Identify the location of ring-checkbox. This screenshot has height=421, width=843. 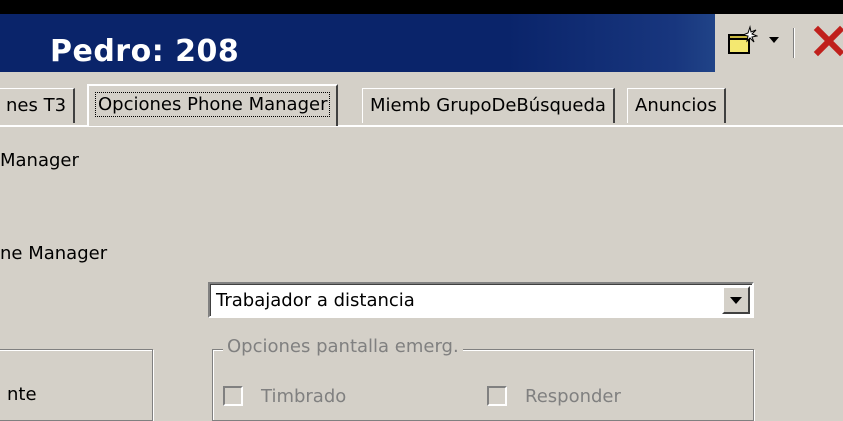
(233, 396).